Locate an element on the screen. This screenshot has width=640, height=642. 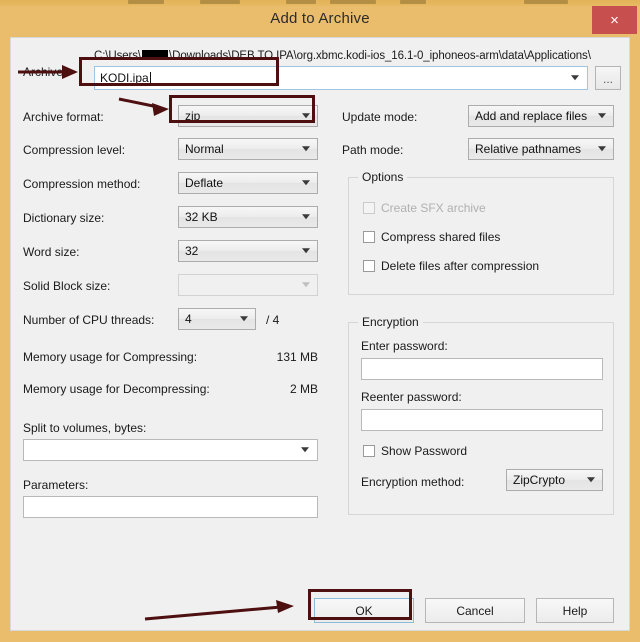
update-mode-combo: Add and replace files is located at coordinates (541, 116).